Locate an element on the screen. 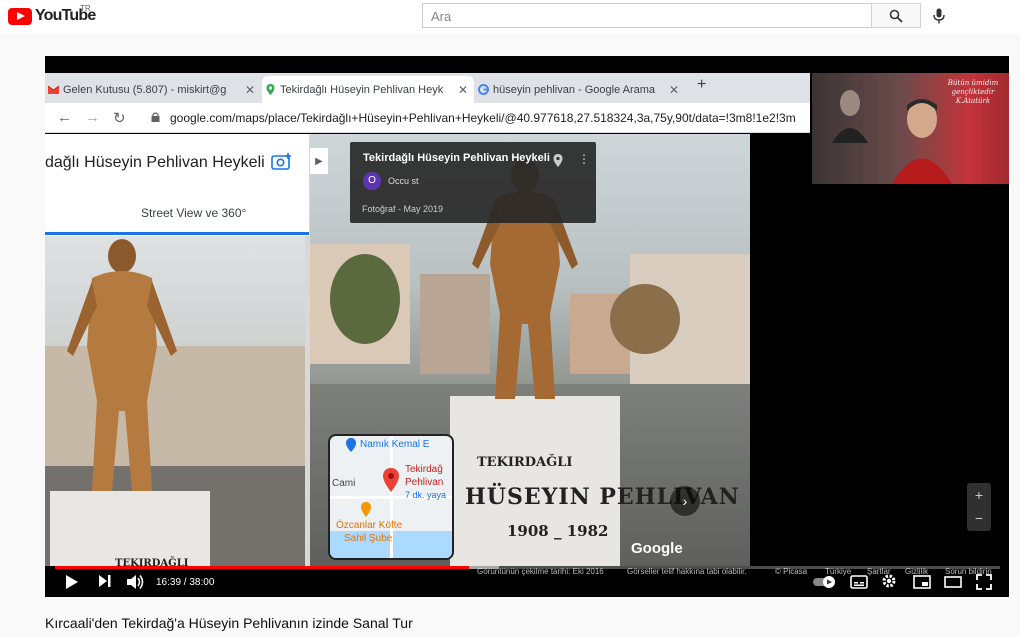  place-title: dağlı Hüseyin Pehlivan Heykeli is located at coordinates (155, 162).